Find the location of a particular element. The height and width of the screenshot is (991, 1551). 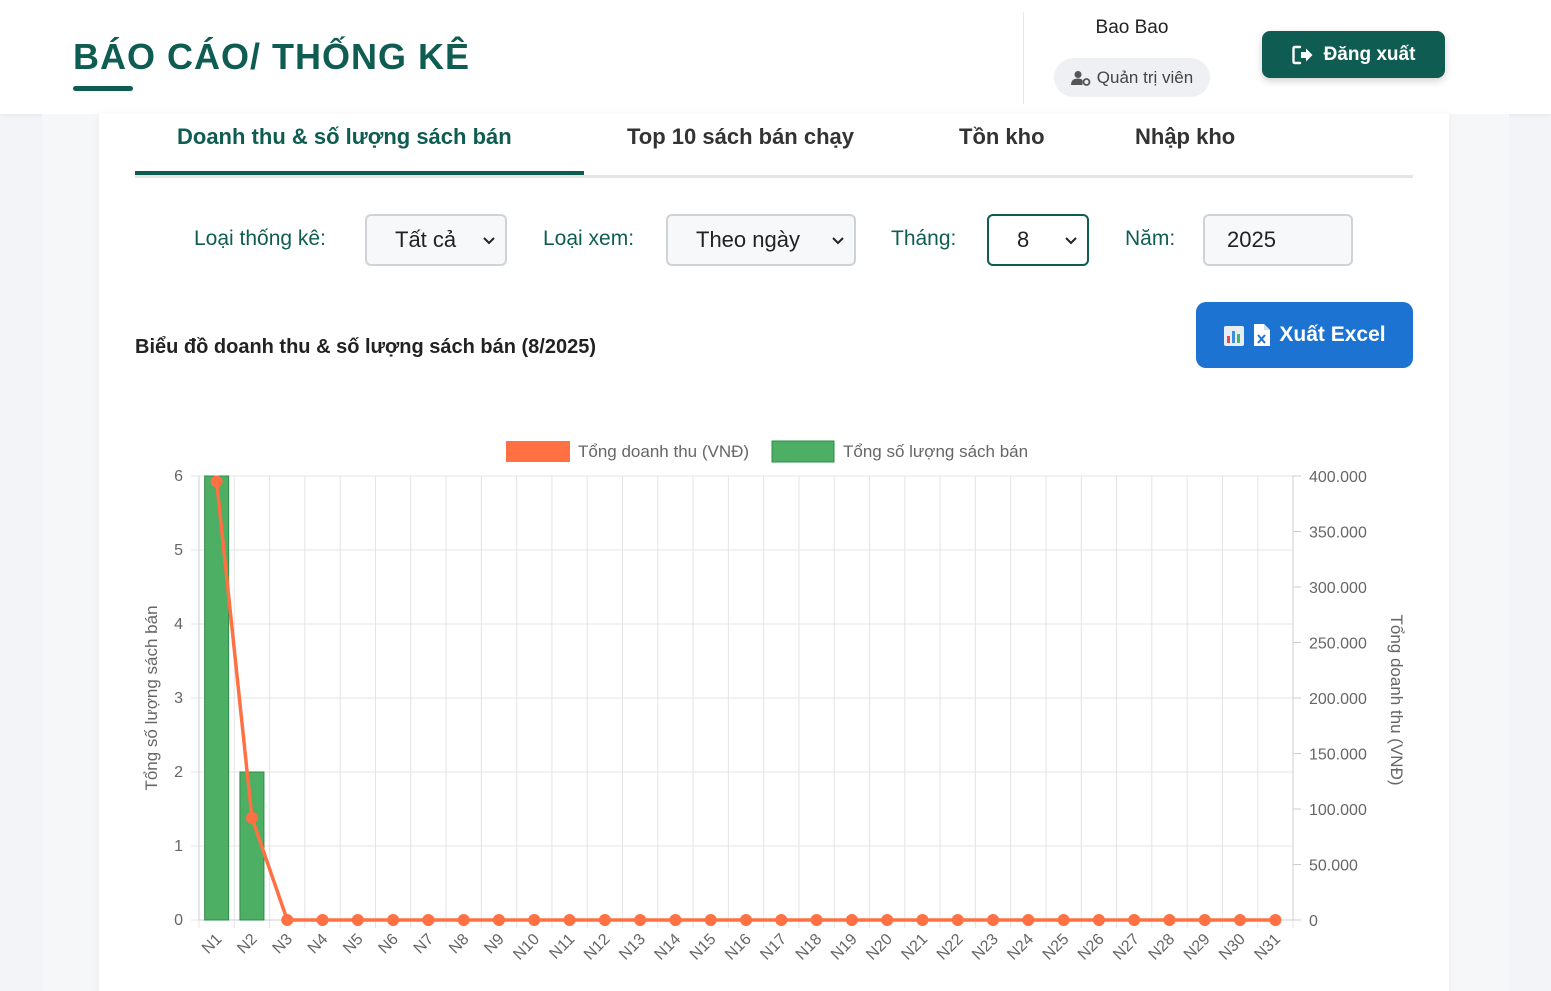

stat-type-select: Tất cả is located at coordinates (436, 240).